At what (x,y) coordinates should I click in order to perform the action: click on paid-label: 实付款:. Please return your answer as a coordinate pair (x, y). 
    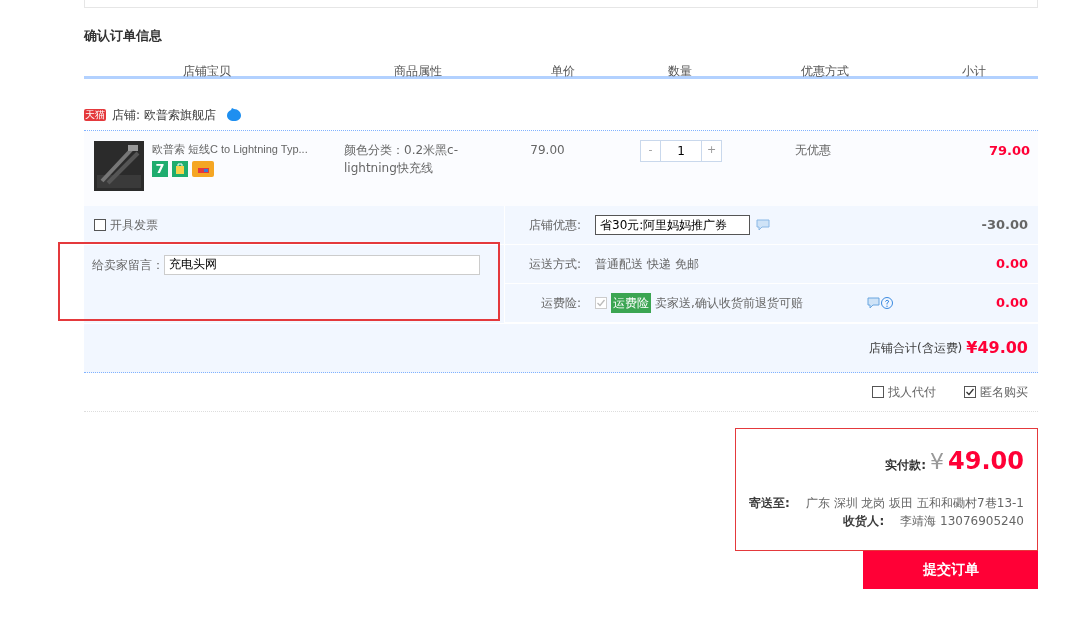
    Looking at the image, I should click on (906, 465).